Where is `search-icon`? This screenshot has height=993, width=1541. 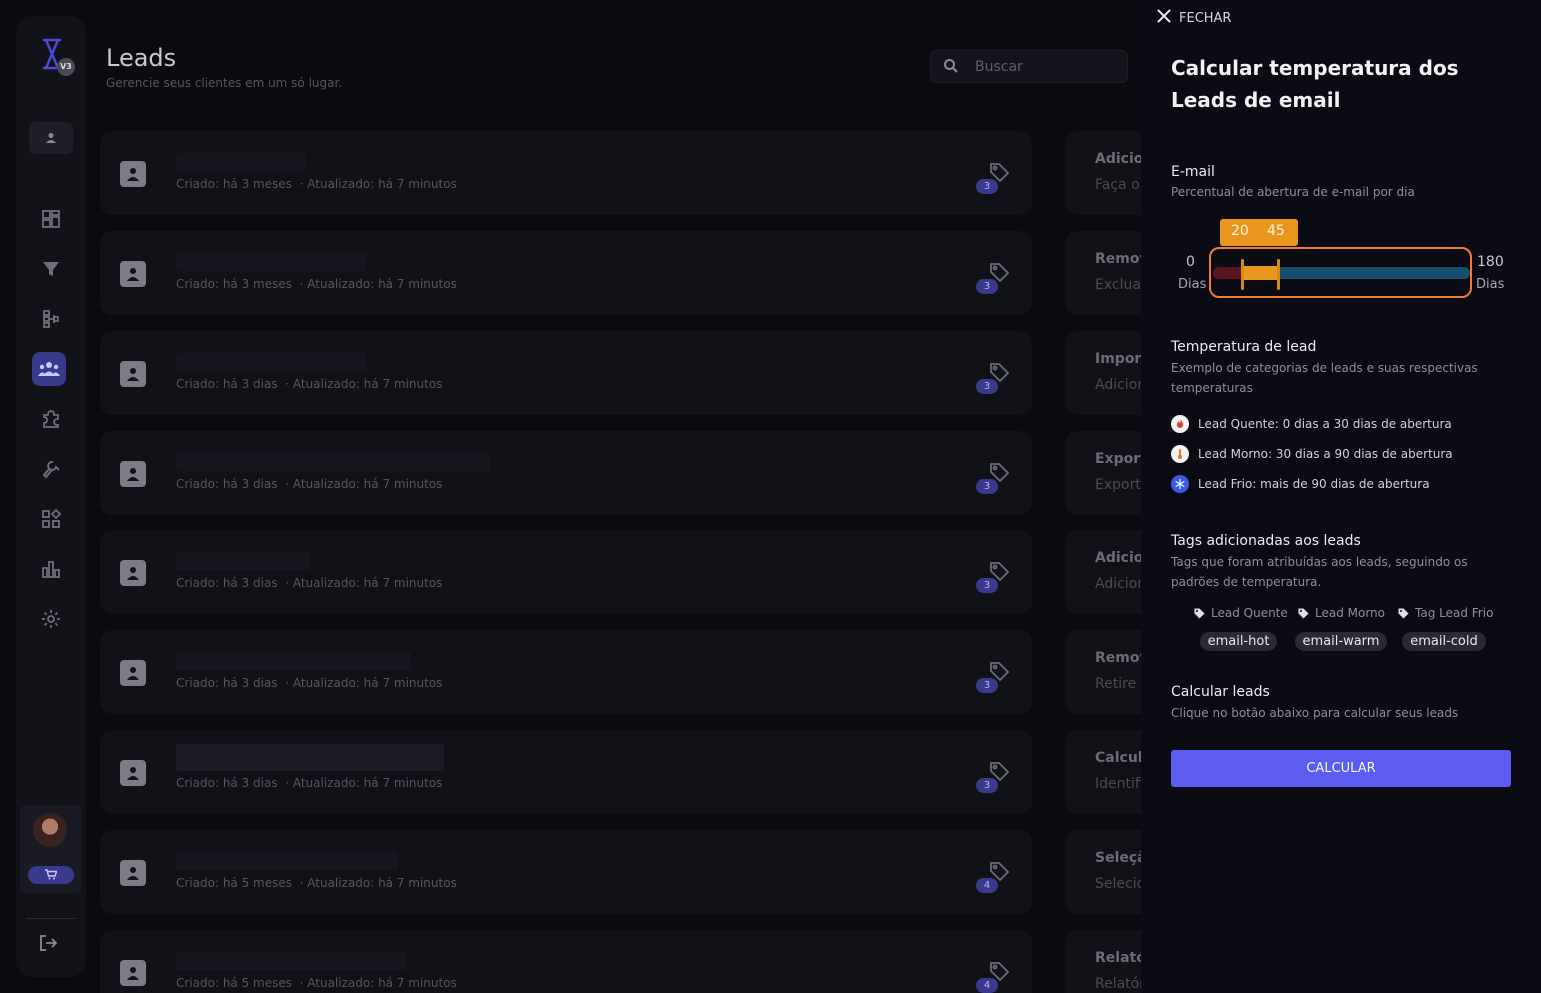
search-icon is located at coordinates (951, 68).